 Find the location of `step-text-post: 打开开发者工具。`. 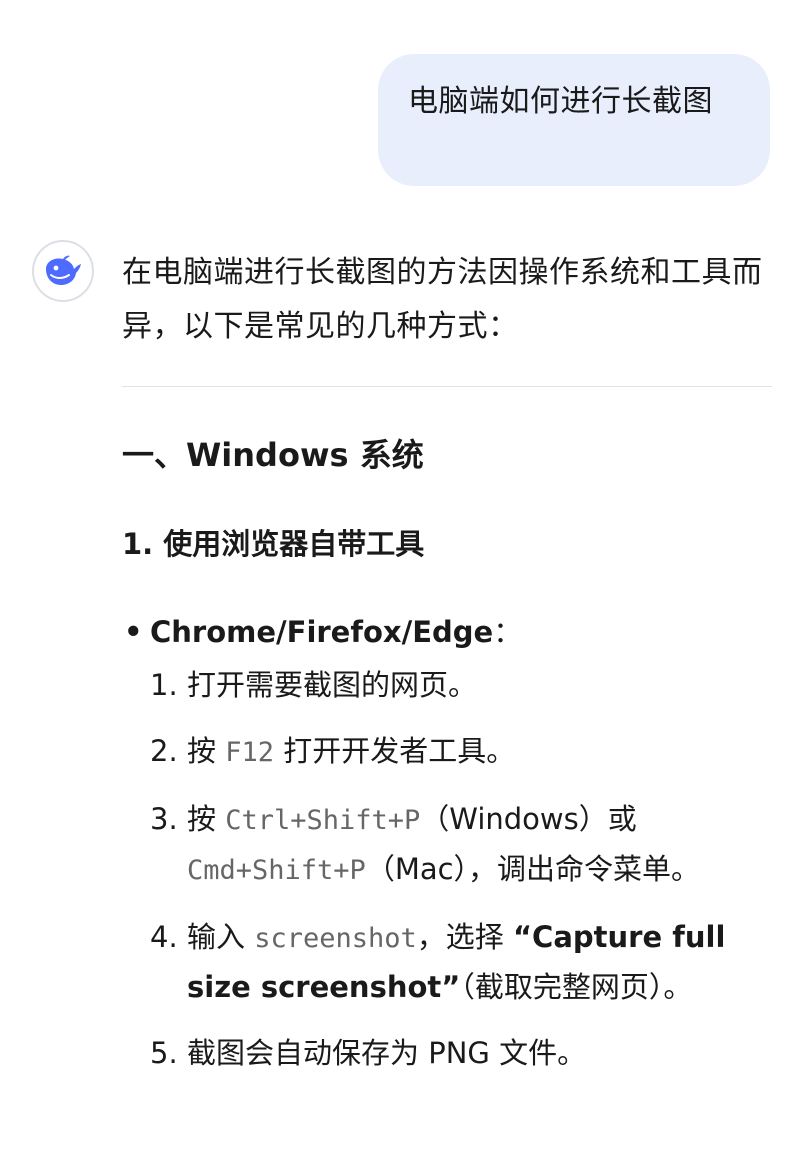

step-text-post: 打开开发者工具。 is located at coordinates (395, 751).